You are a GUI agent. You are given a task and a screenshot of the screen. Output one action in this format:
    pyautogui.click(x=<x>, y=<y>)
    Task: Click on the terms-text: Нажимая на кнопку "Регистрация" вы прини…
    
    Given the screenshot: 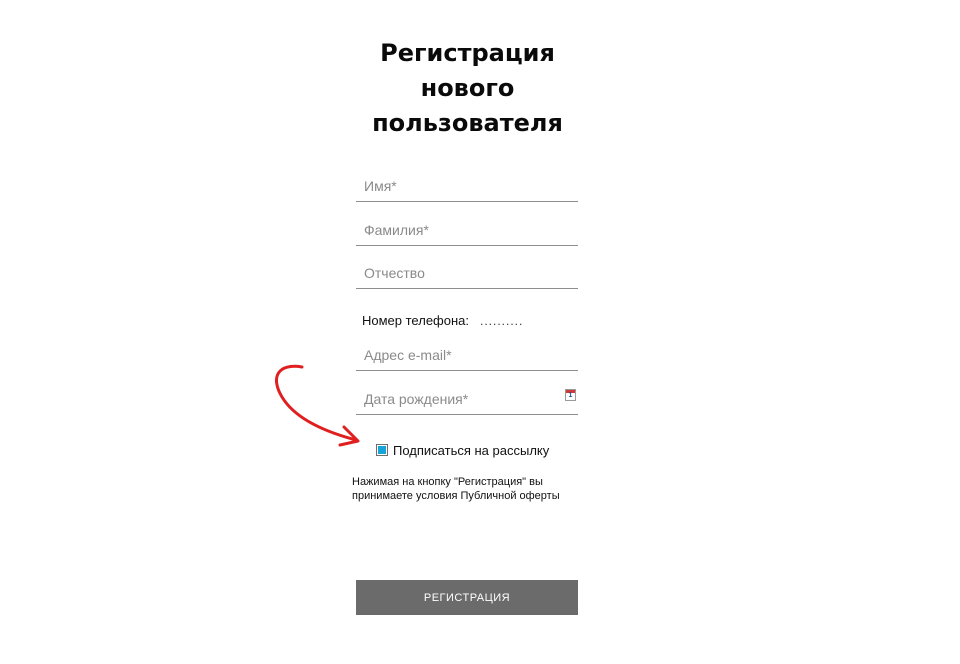 What is the action you would take?
    pyautogui.click(x=472, y=489)
    